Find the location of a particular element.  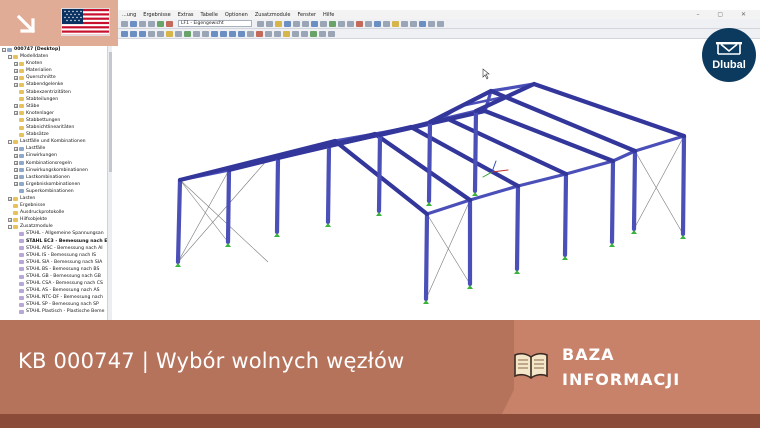

navigator-item: STAHL BS - Bemessung nach BS is located at coordinates (55, 269).